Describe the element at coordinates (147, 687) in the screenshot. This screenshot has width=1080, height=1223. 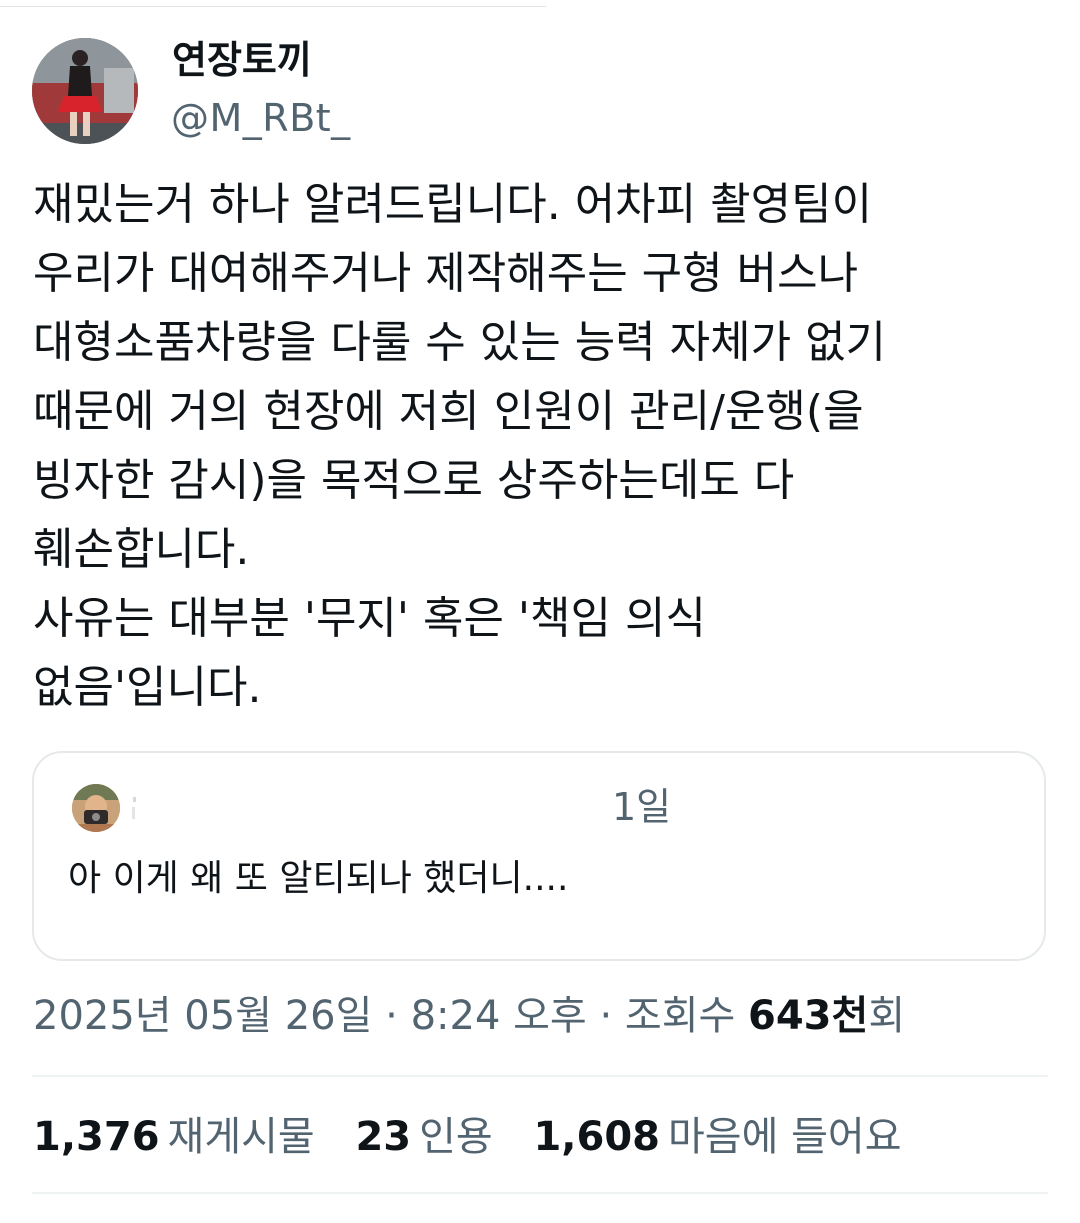
I see `tweet-text-line: 없음'입니다.` at that location.